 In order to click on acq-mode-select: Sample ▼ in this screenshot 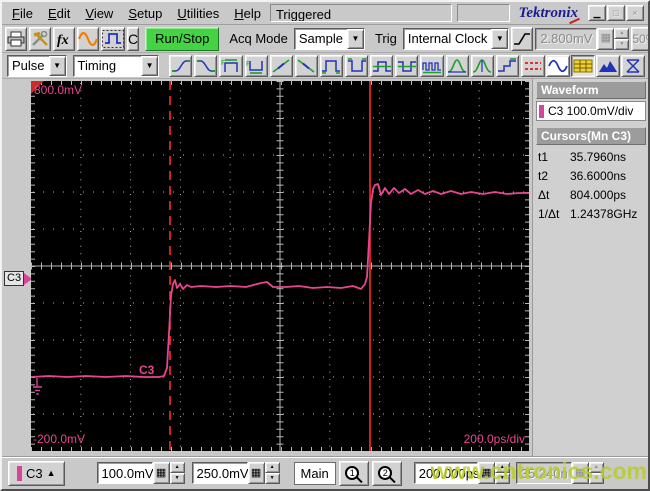, I will do `click(329, 38)`.